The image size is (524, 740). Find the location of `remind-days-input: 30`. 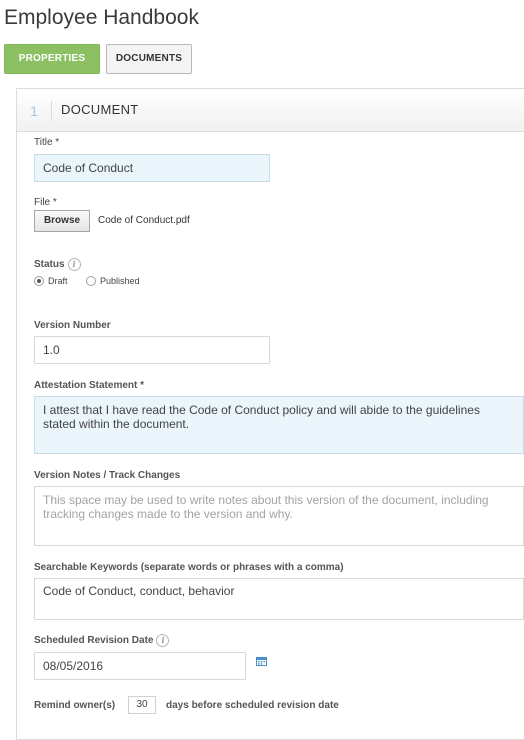

remind-days-input: 30 is located at coordinates (142, 705).